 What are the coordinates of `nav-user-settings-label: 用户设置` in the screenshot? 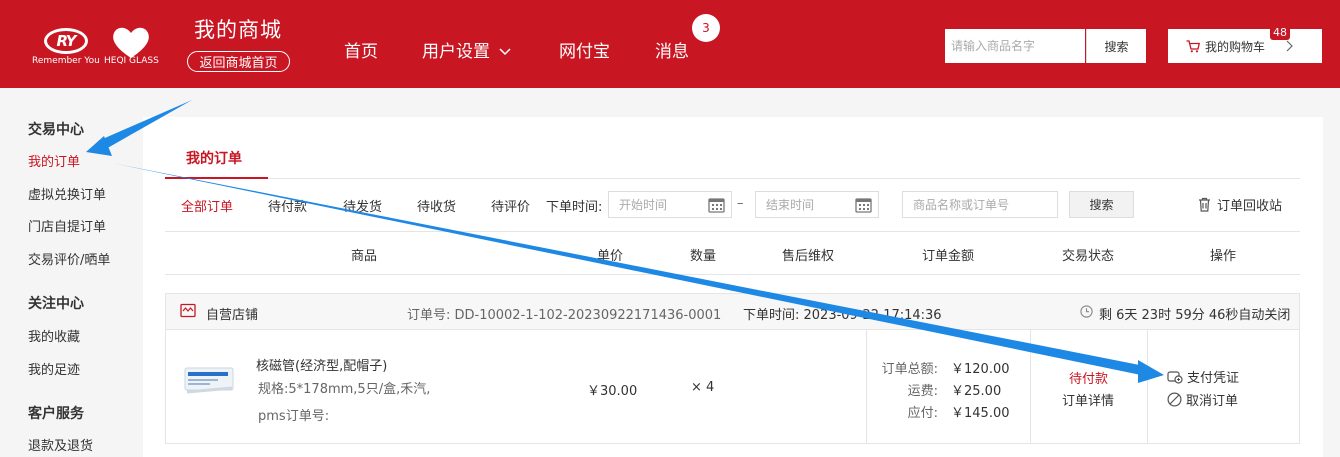 It's located at (456, 52).